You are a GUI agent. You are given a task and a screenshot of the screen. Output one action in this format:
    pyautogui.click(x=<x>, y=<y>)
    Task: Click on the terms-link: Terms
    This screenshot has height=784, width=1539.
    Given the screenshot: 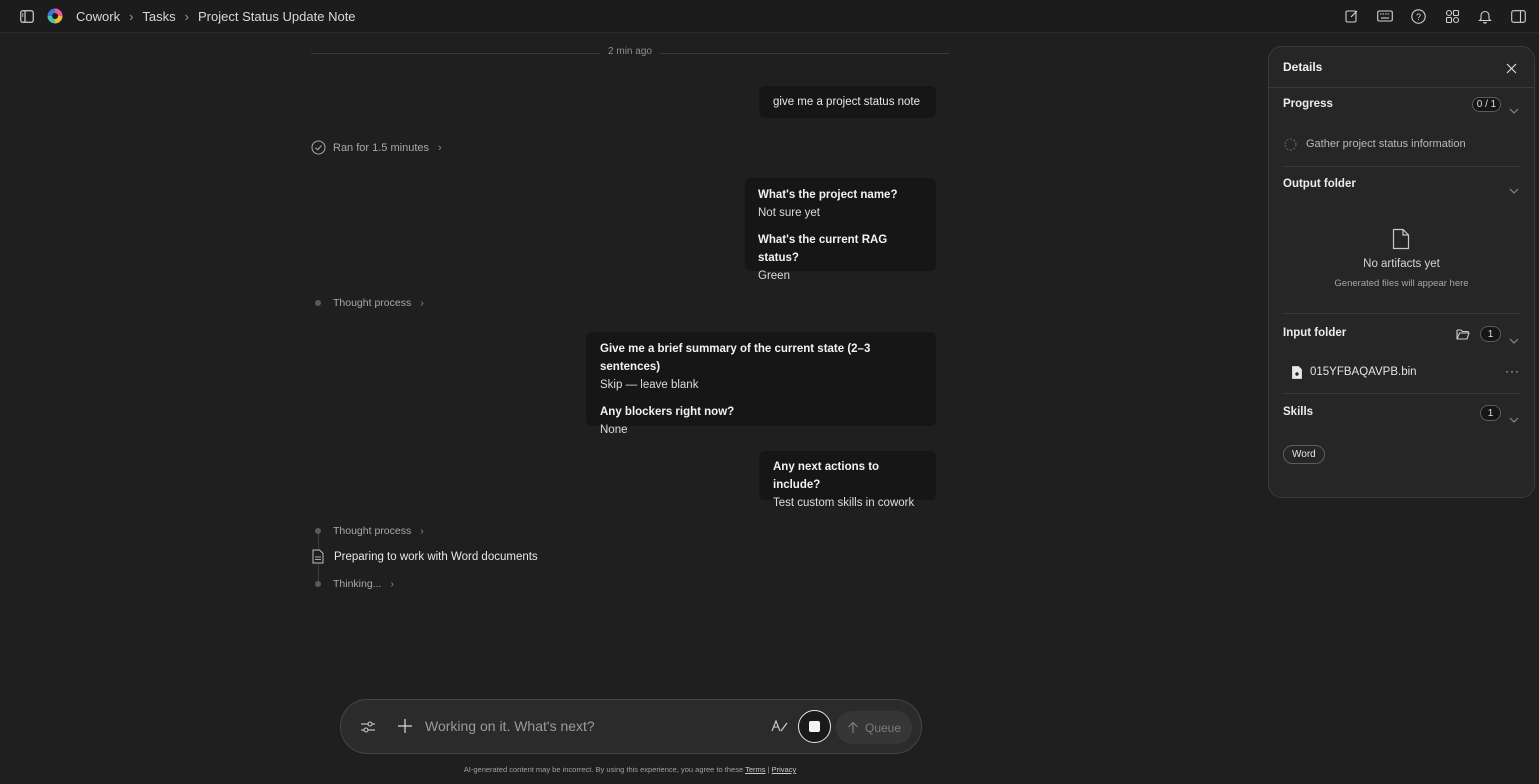 What is the action you would take?
    pyautogui.click(x=755, y=769)
    